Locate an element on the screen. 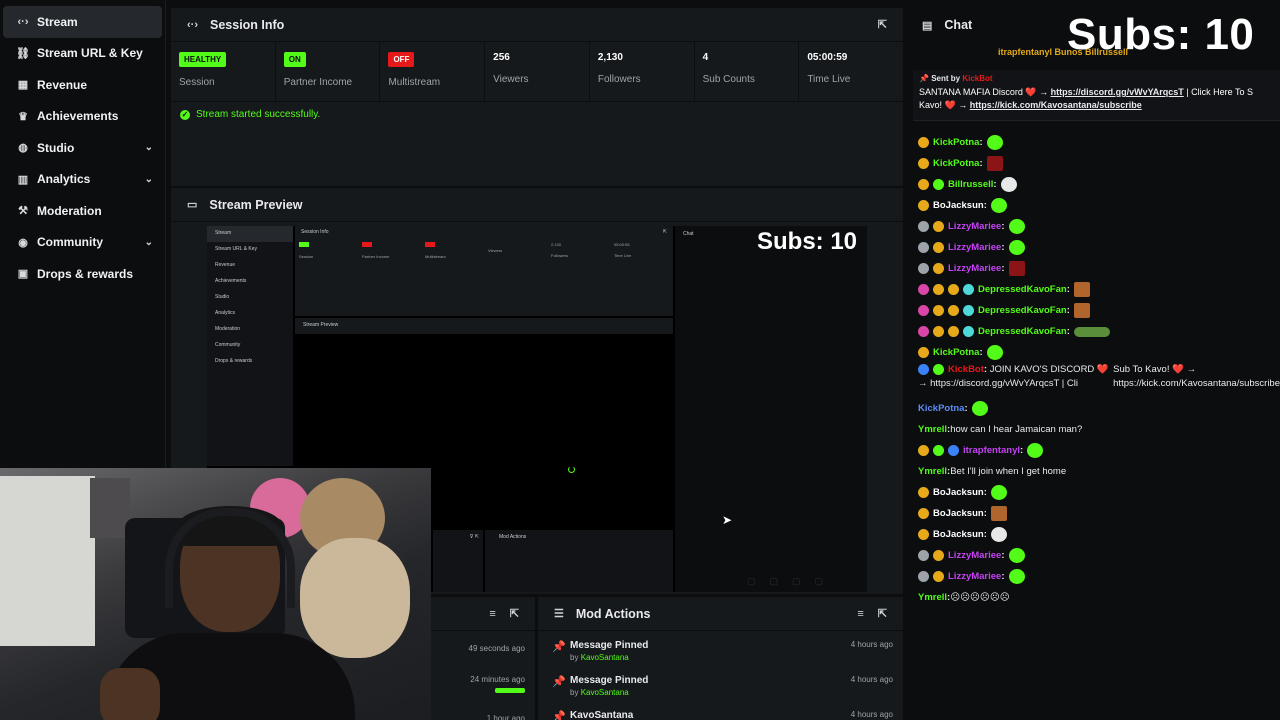  chat-username: Billrussell is located at coordinates (970, 184).